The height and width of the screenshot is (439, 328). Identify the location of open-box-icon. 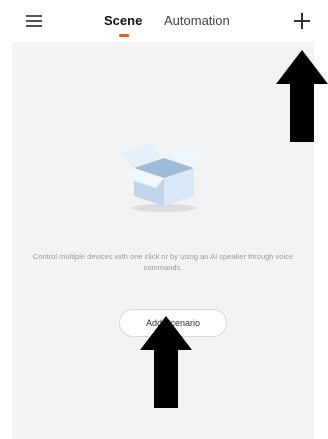
(164, 178).